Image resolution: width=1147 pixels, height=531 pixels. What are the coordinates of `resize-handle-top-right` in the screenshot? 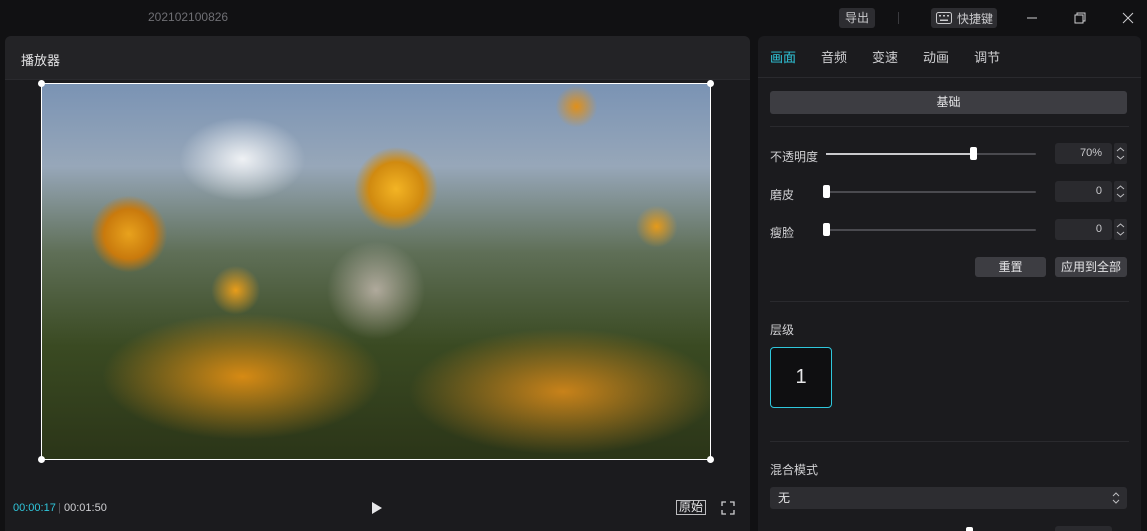 It's located at (710, 83).